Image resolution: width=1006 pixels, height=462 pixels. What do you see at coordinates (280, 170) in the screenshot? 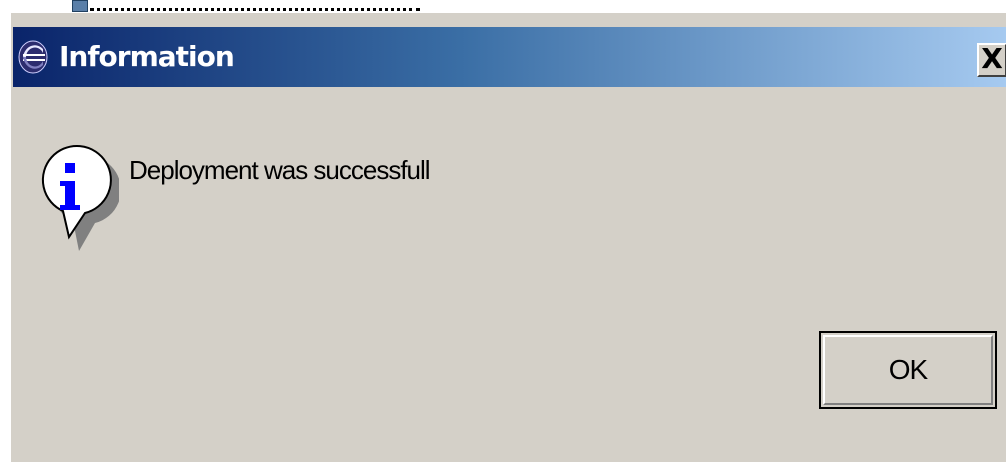
I see `dialog-message: Deployment was successfull` at bounding box center [280, 170].